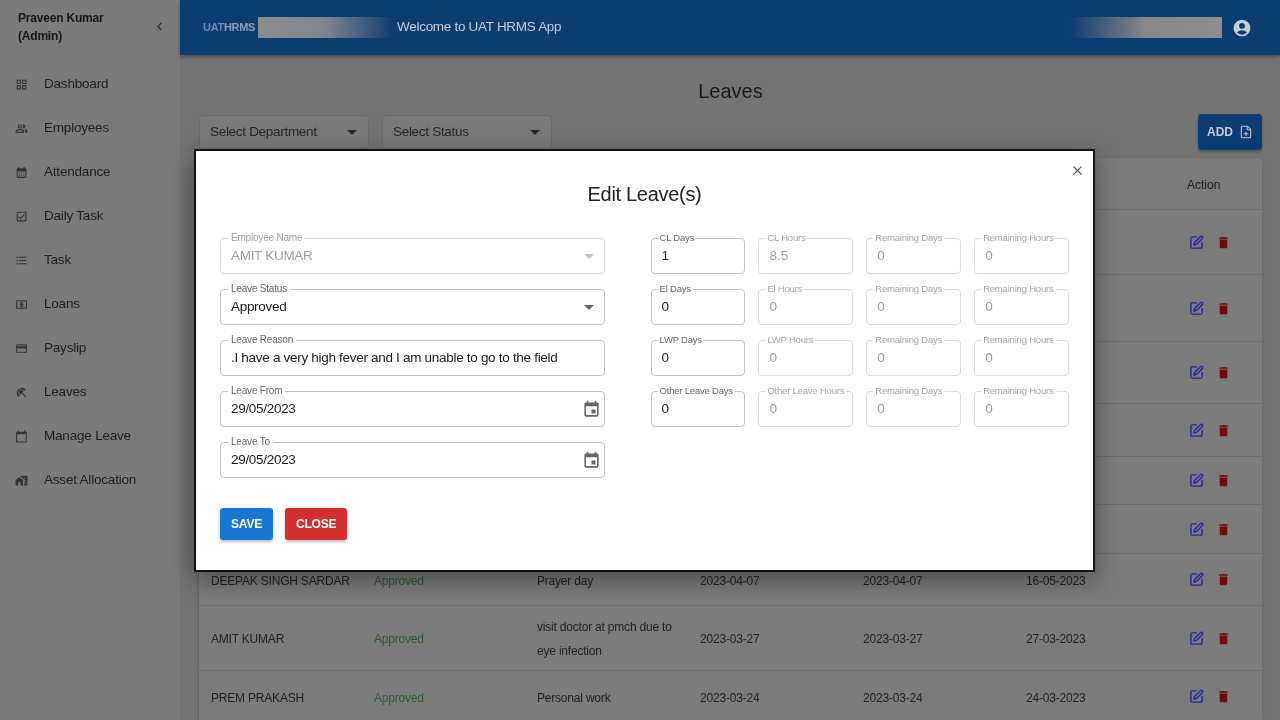  Describe the element at coordinates (90, 84) in the screenshot. I see `sidebar-item: Dashboard` at that location.